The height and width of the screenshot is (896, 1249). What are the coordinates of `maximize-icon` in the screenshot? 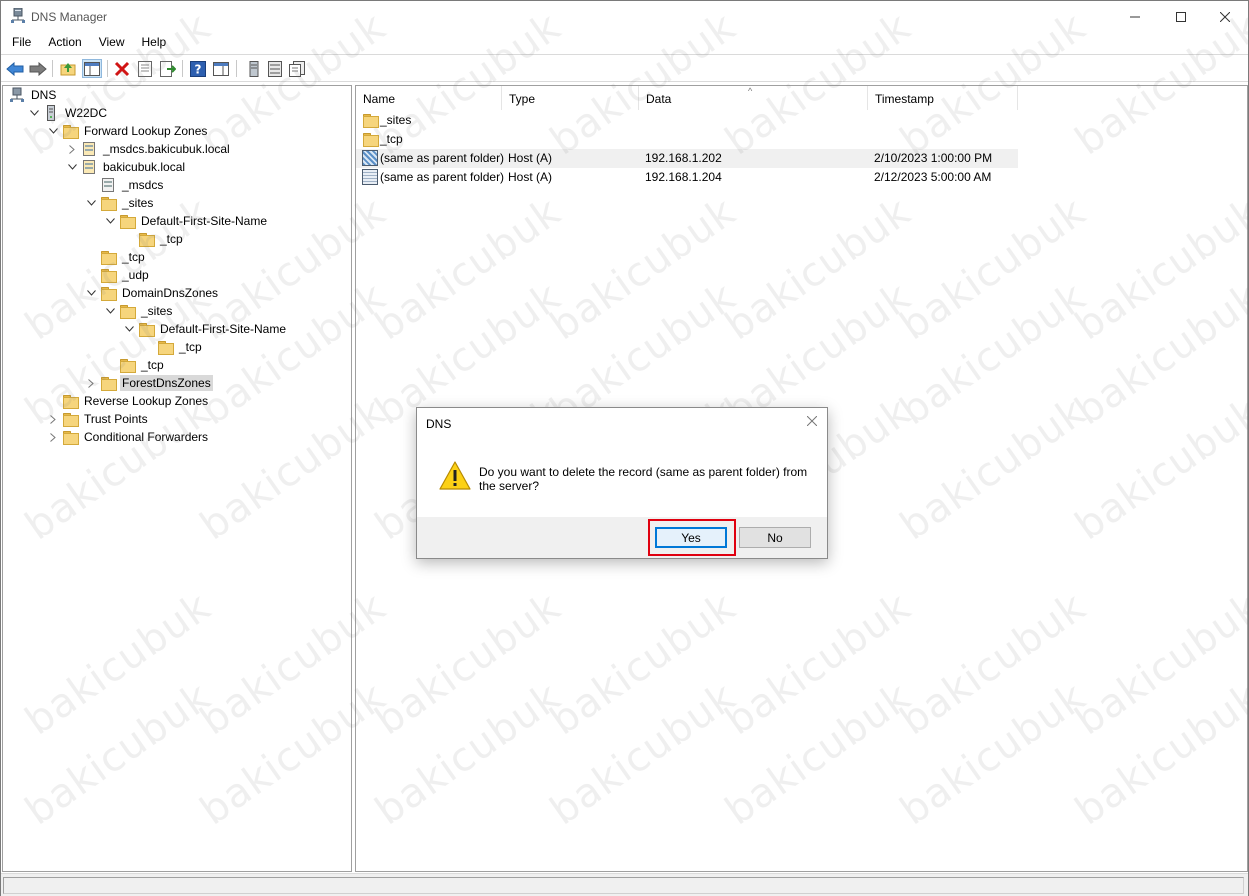 It's located at (1181, 16).